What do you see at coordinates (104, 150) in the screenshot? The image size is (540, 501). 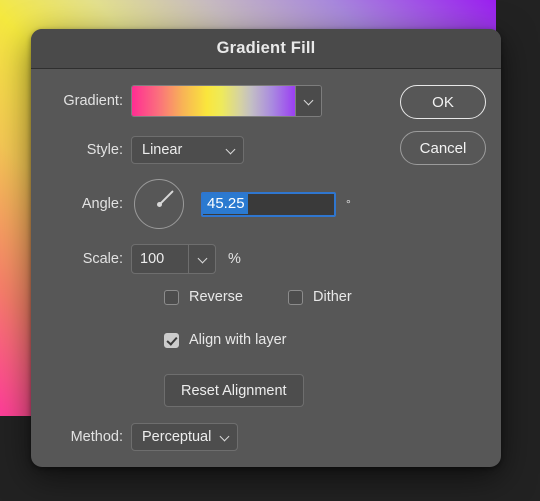 I see `style-label: Style:` at bounding box center [104, 150].